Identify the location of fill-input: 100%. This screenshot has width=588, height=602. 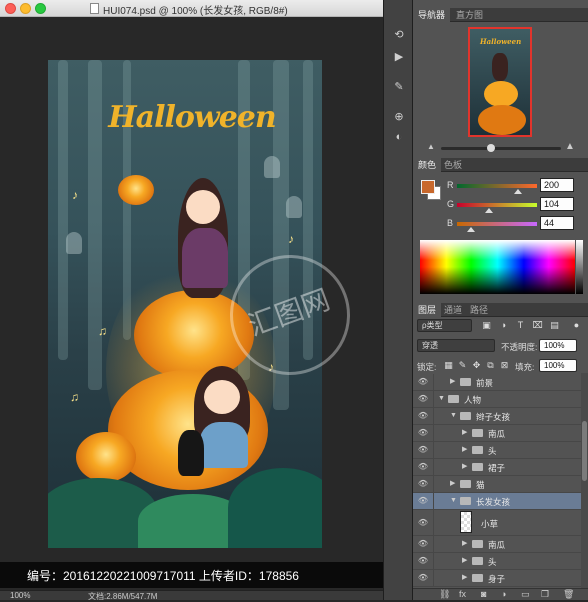
(558, 365).